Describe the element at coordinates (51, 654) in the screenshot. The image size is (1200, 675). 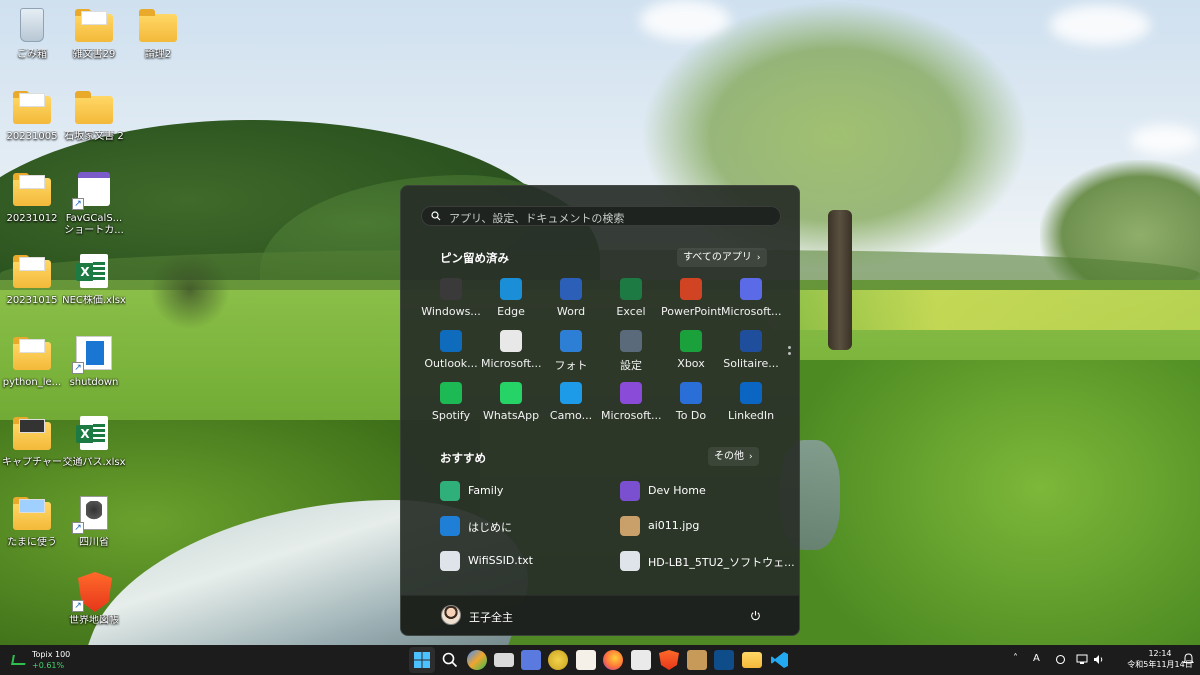
I see `widget-title: Topix 100` at that location.